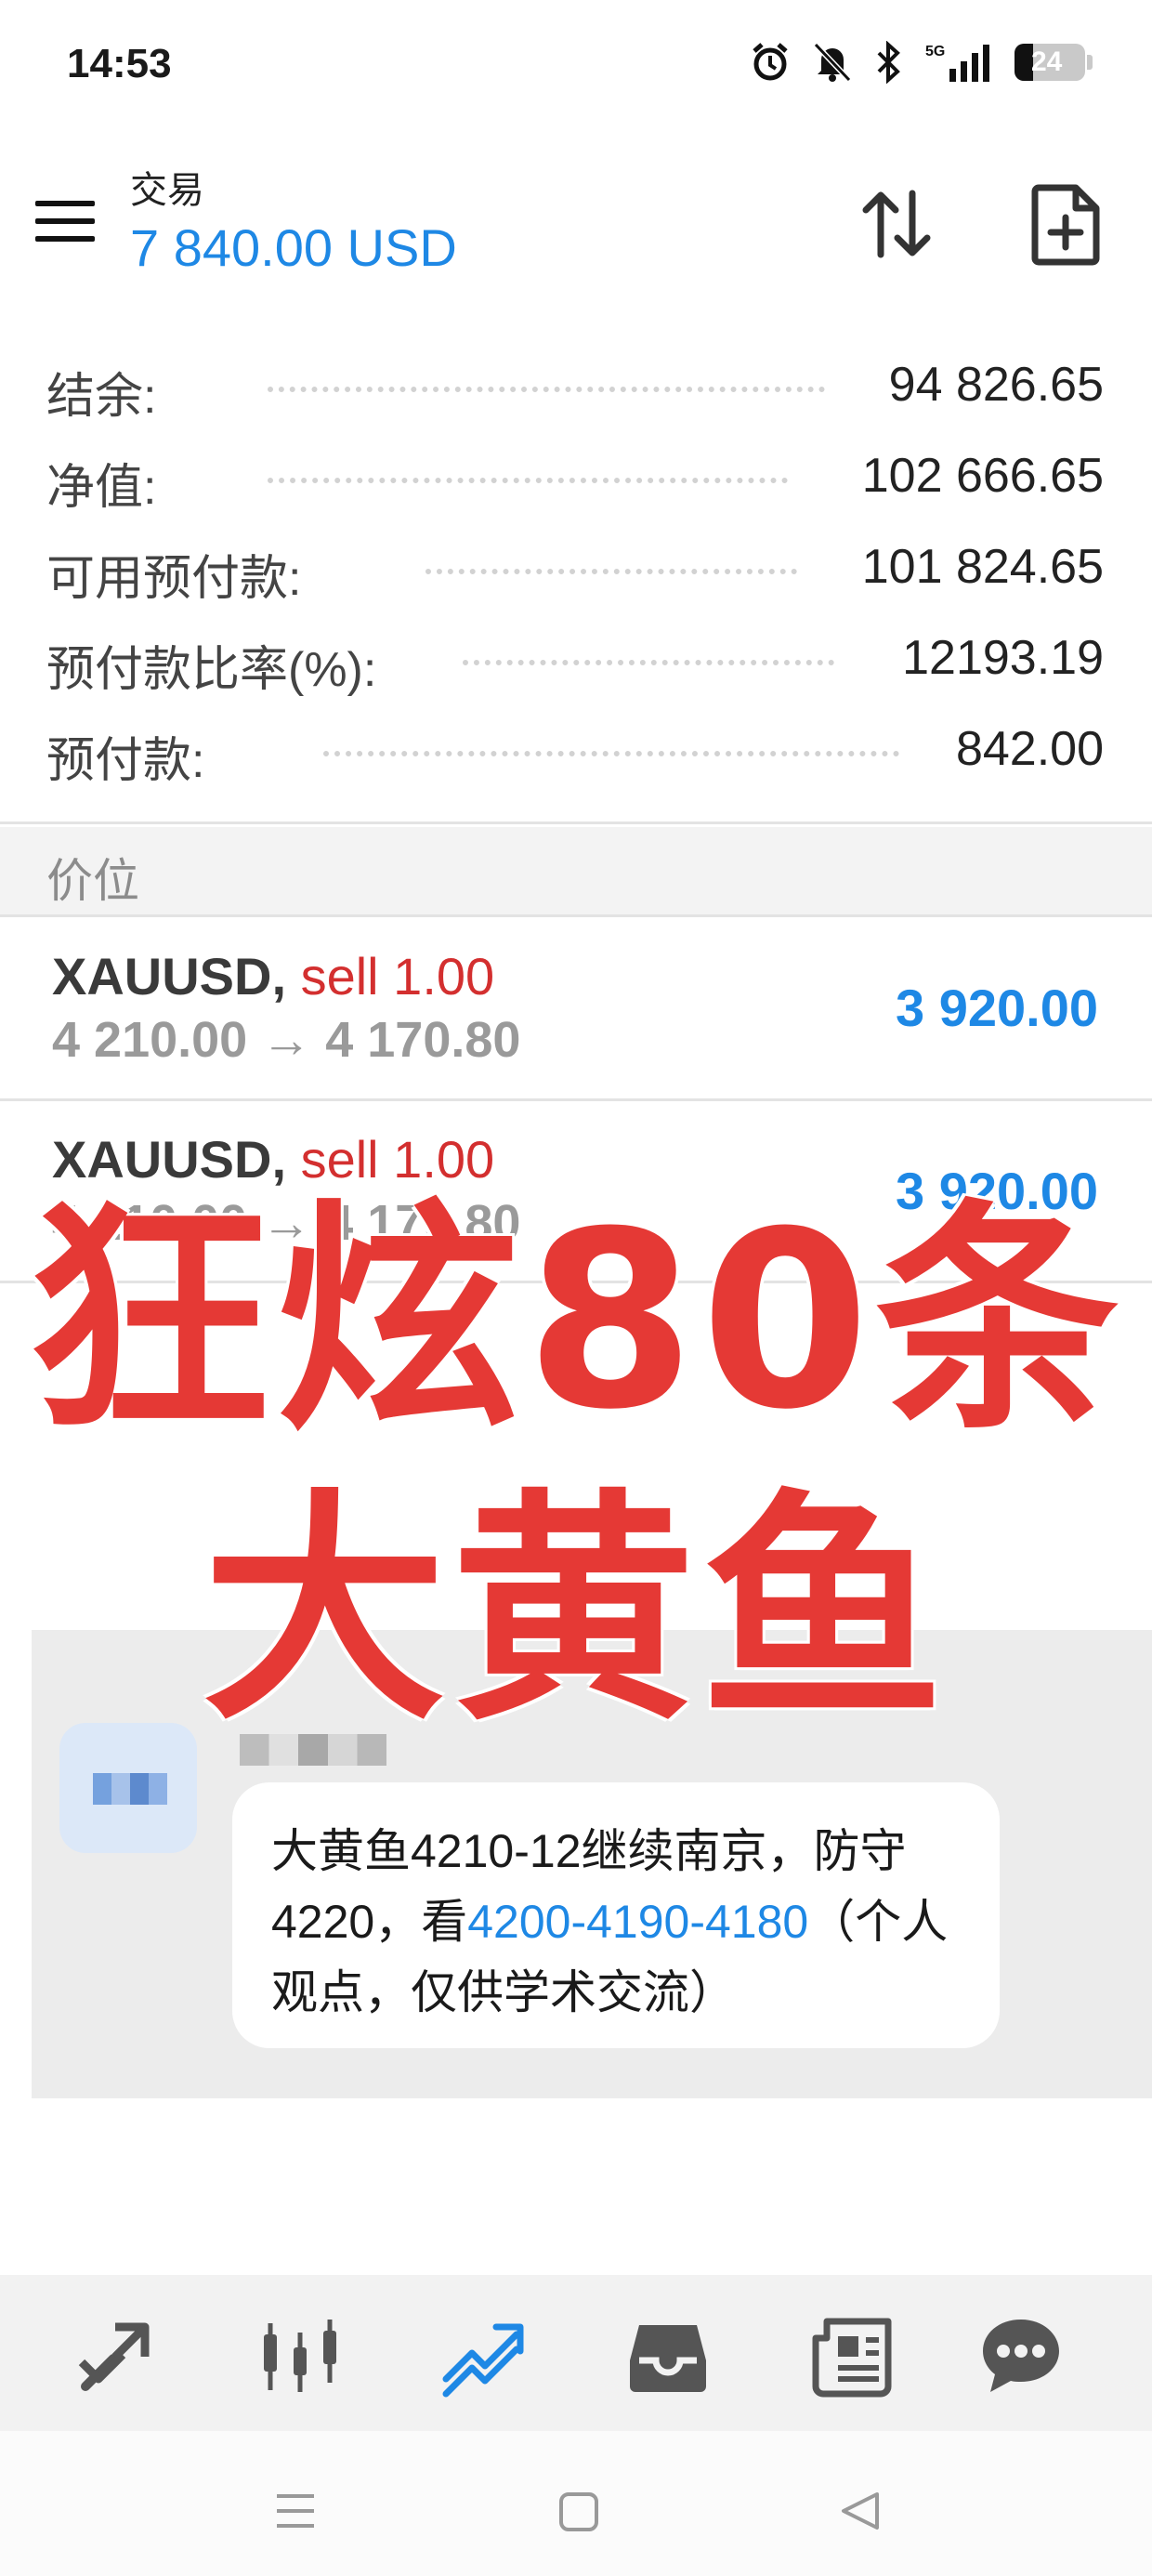  Describe the element at coordinates (397, 976) in the screenshot. I see `position-direction: sell 1.00` at that location.